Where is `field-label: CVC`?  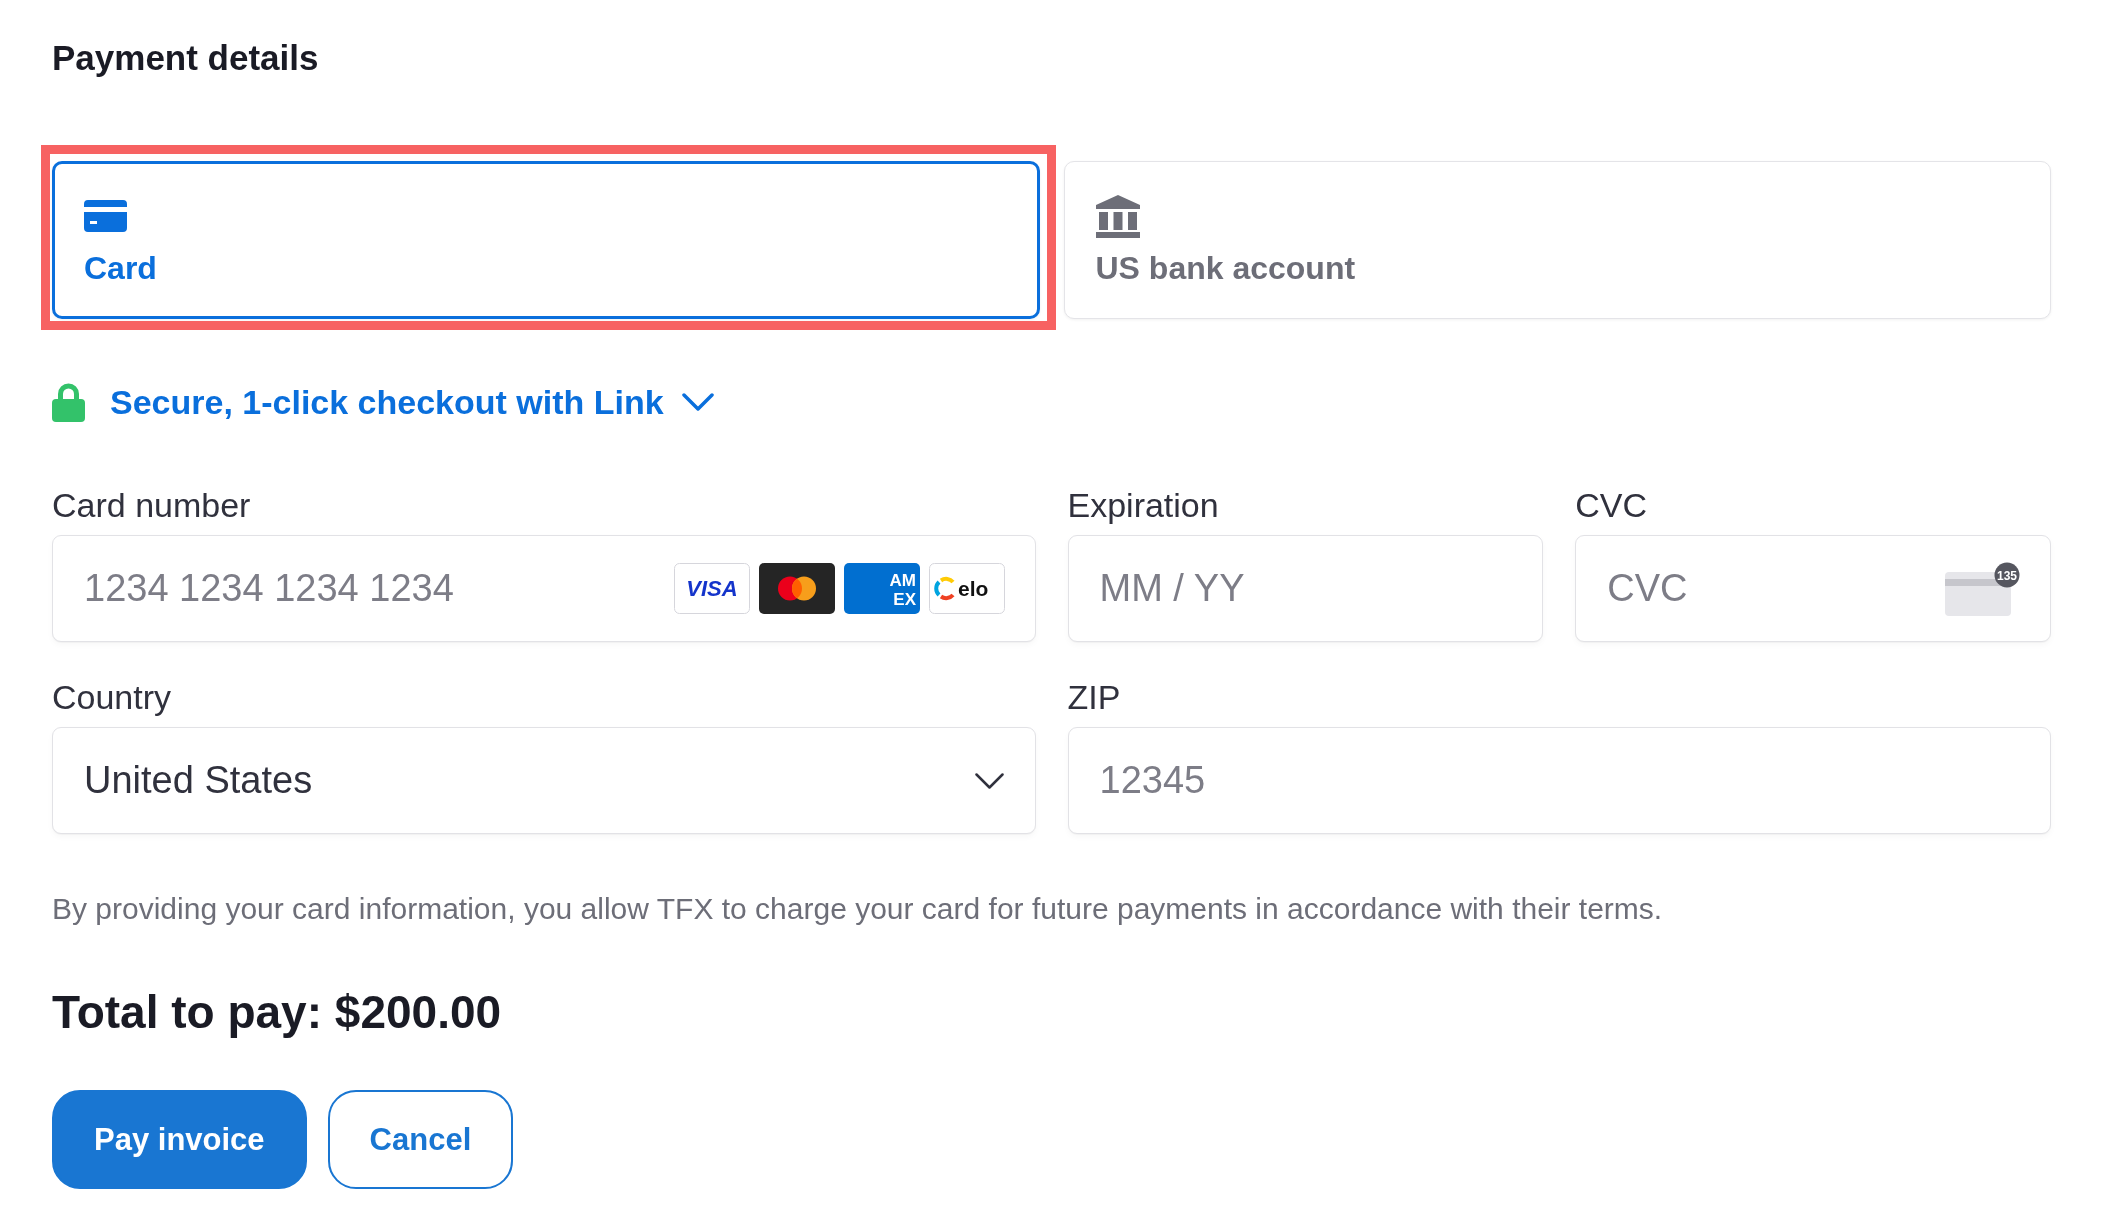 field-label: CVC is located at coordinates (1611, 505).